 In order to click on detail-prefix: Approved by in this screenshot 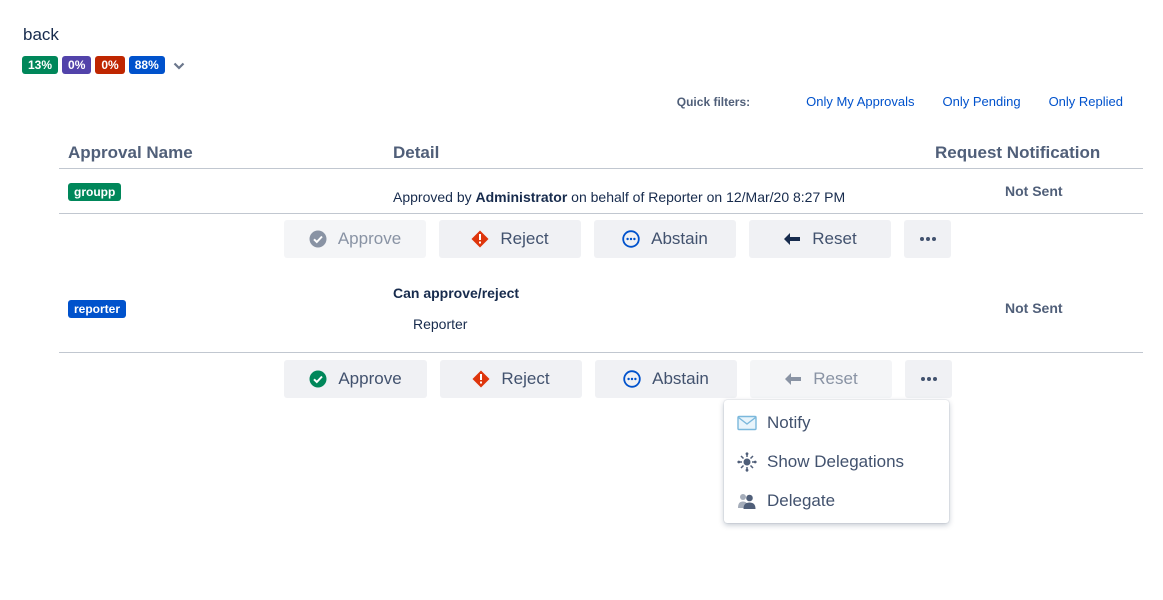, I will do `click(434, 197)`.